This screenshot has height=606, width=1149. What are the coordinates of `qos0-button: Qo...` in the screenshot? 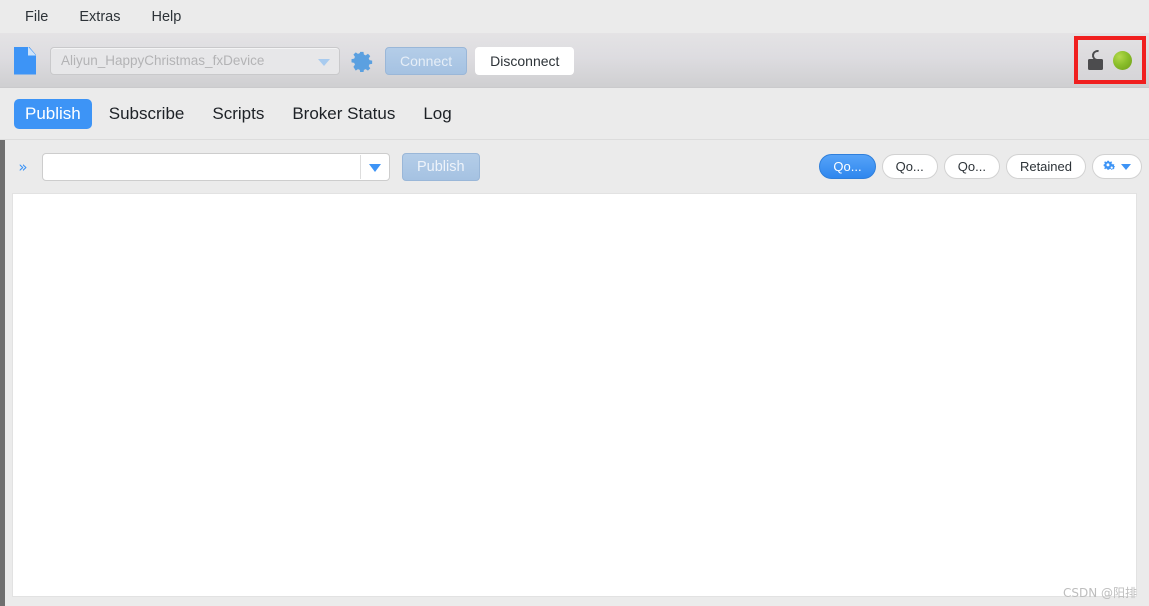 It's located at (847, 166).